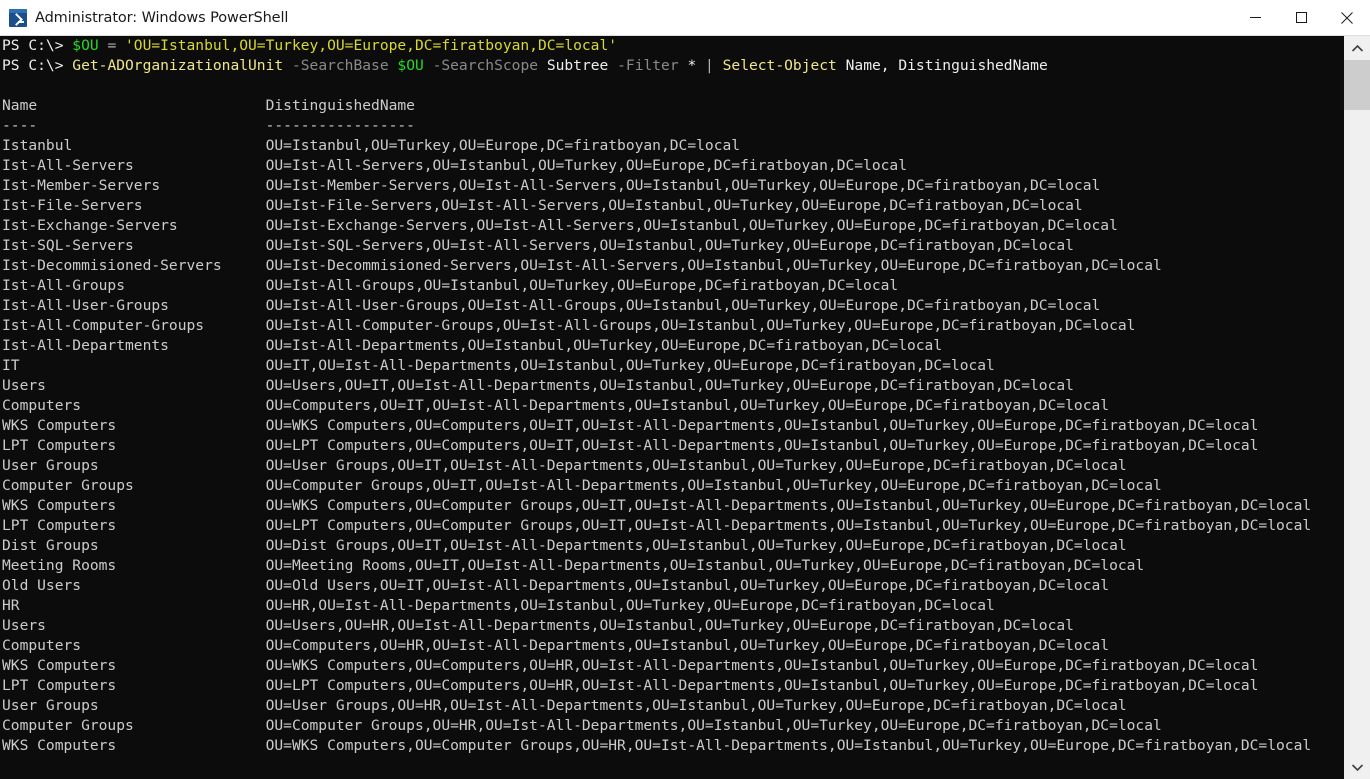  What do you see at coordinates (685, 18) in the screenshot?
I see `title-bar: Administrator: Windows PowerShell` at bounding box center [685, 18].